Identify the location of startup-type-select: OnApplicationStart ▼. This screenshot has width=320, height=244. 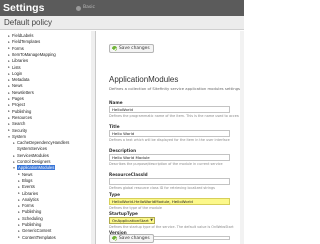
(132, 220).